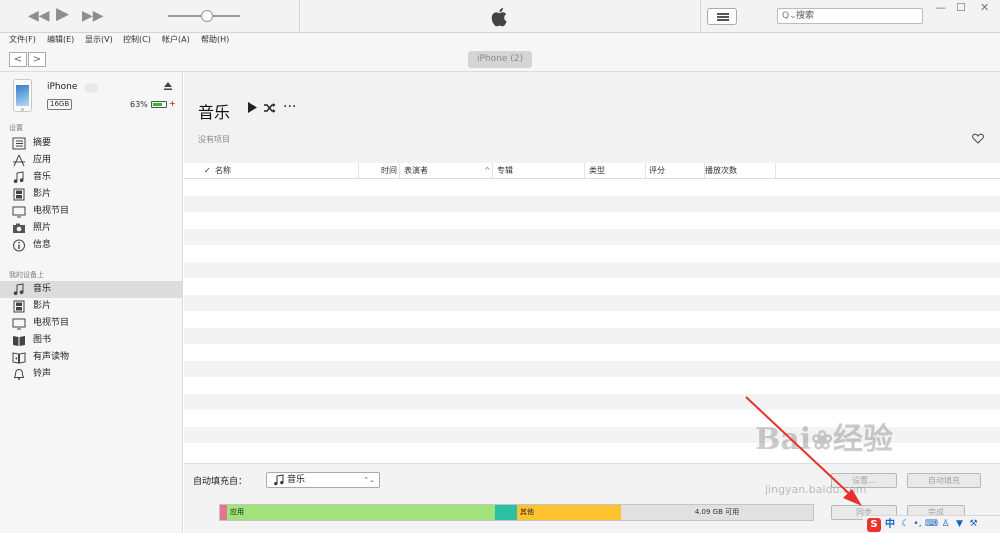 This screenshot has height=533, width=1000. Describe the element at coordinates (447, 170) in the screenshot. I see `column-artist: 表演者` at that location.